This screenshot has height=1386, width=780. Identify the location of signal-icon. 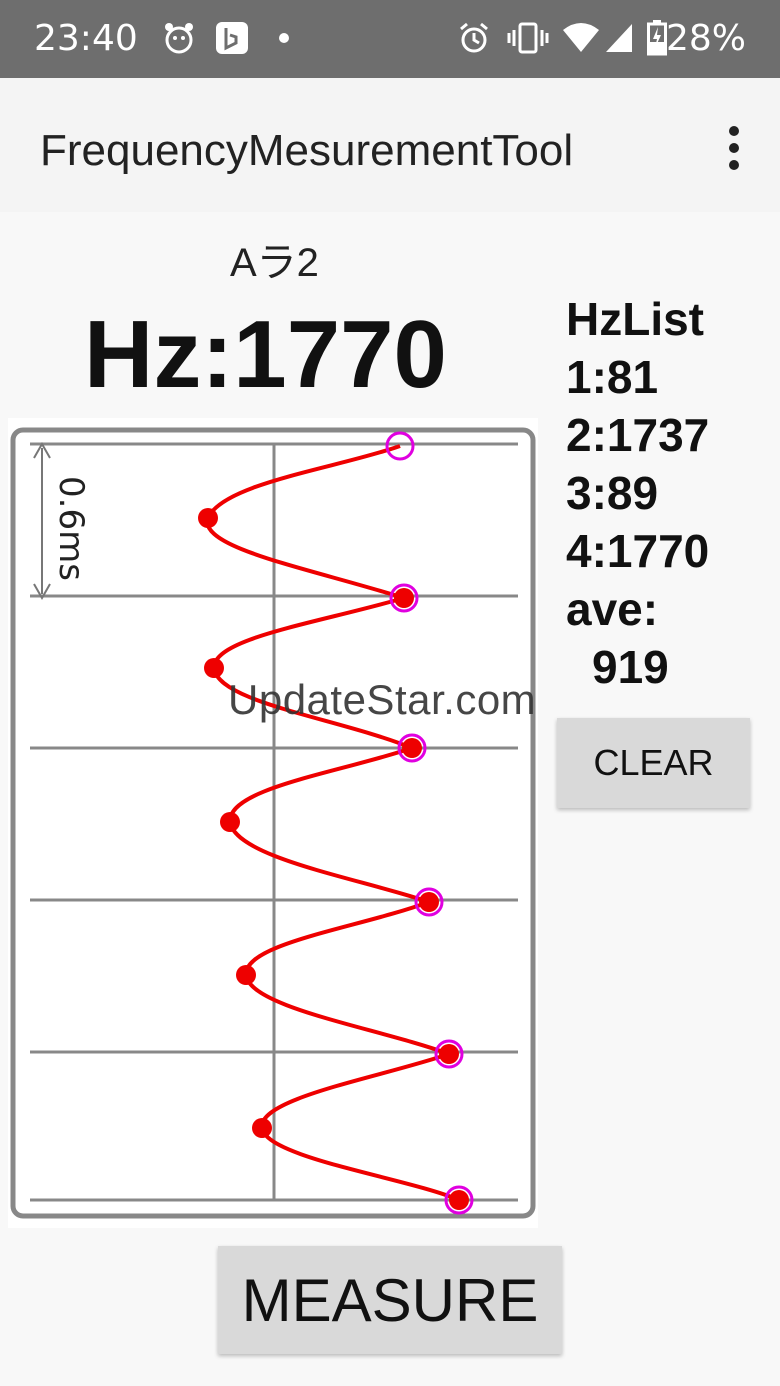
(619, 38).